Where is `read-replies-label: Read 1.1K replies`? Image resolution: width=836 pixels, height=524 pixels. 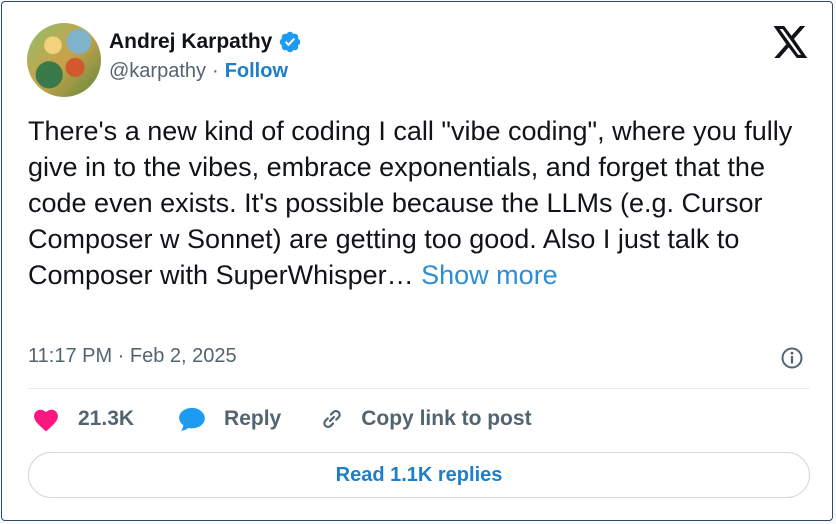
read-replies-label: Read 1.1K replies is located at coordinates (419, 474).